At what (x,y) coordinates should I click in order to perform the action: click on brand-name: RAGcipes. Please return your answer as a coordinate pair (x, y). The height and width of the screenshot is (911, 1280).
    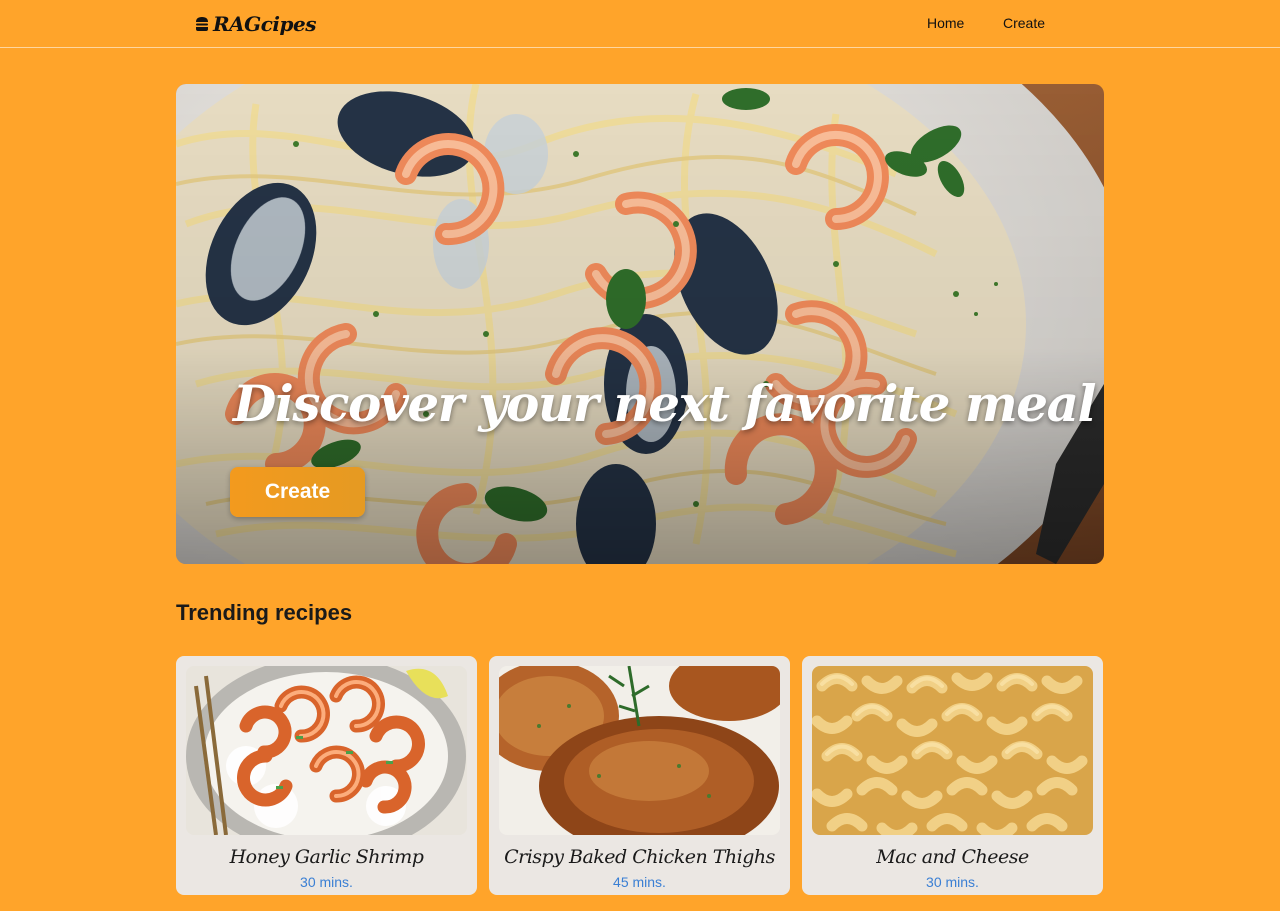
    Looking at the image, I should click on (264, 24).